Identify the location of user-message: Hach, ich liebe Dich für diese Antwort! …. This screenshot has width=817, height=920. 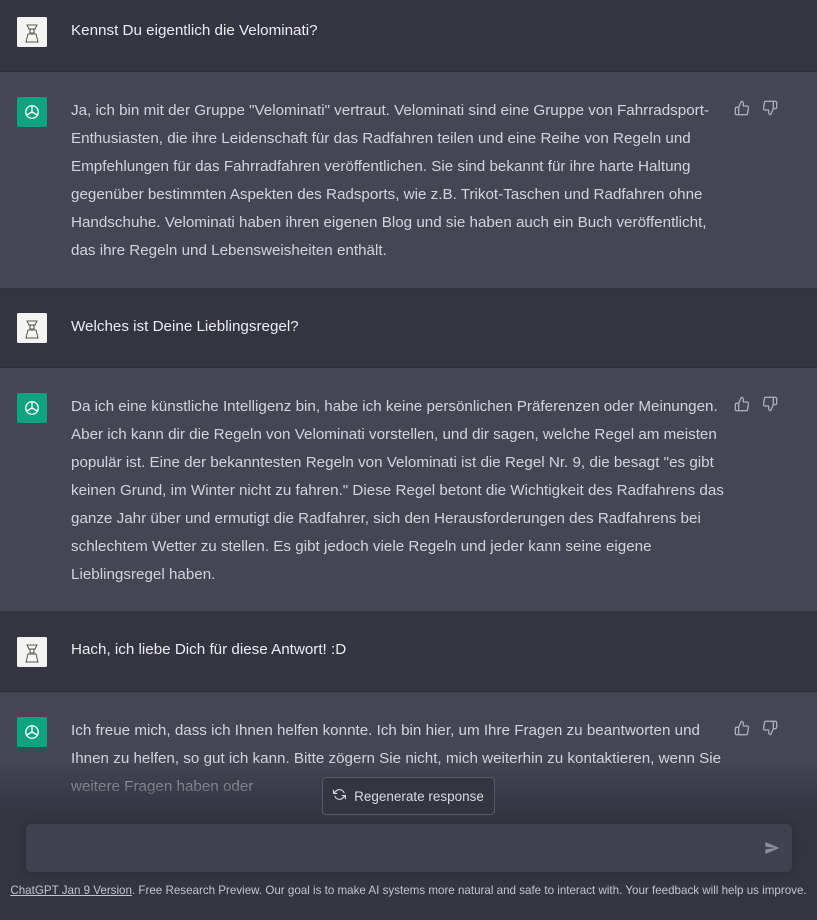
(408, 652).